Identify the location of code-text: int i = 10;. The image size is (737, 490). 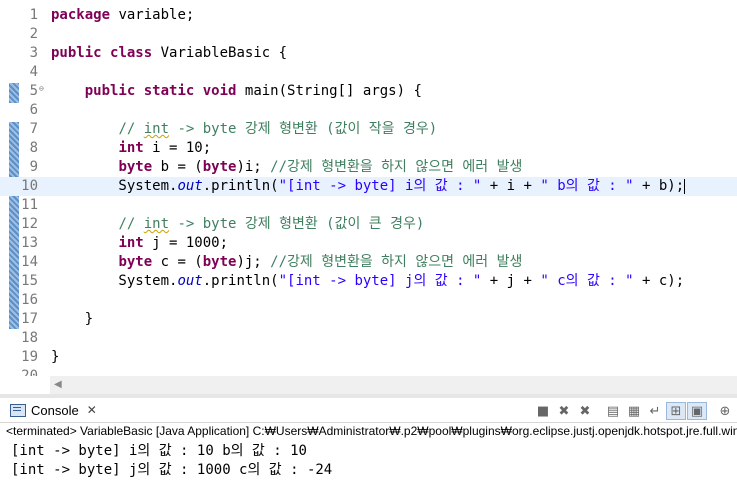
(131, 148).